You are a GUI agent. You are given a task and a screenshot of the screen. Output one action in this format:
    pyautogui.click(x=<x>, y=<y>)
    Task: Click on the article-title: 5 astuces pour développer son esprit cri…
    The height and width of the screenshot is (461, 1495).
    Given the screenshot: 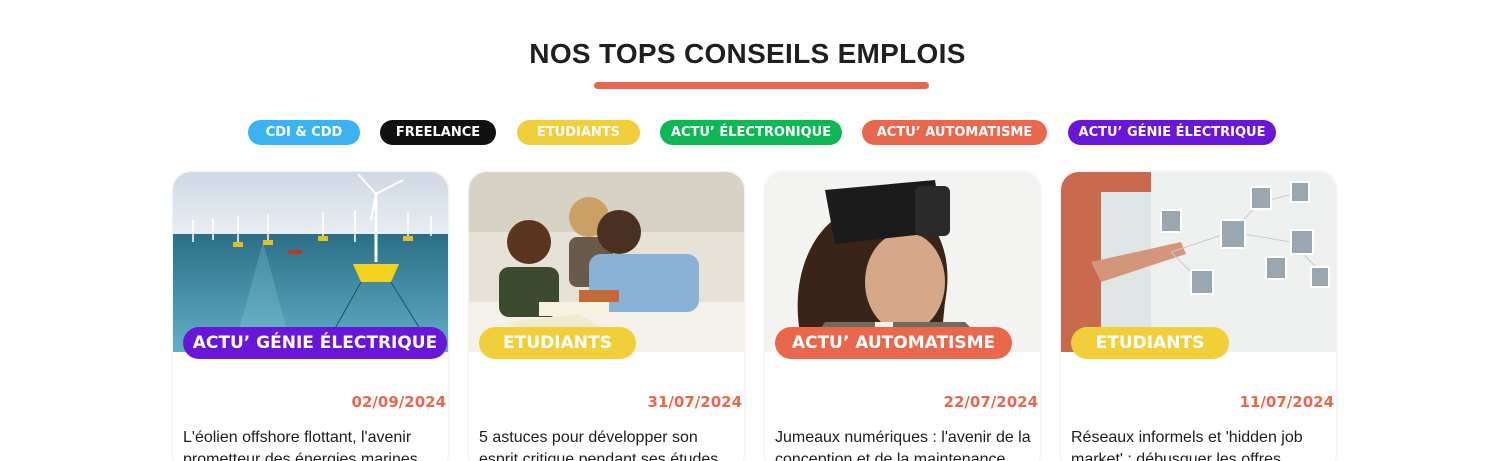 What is the action you would take?
    pyautogui.click(x=608, y=444)
    